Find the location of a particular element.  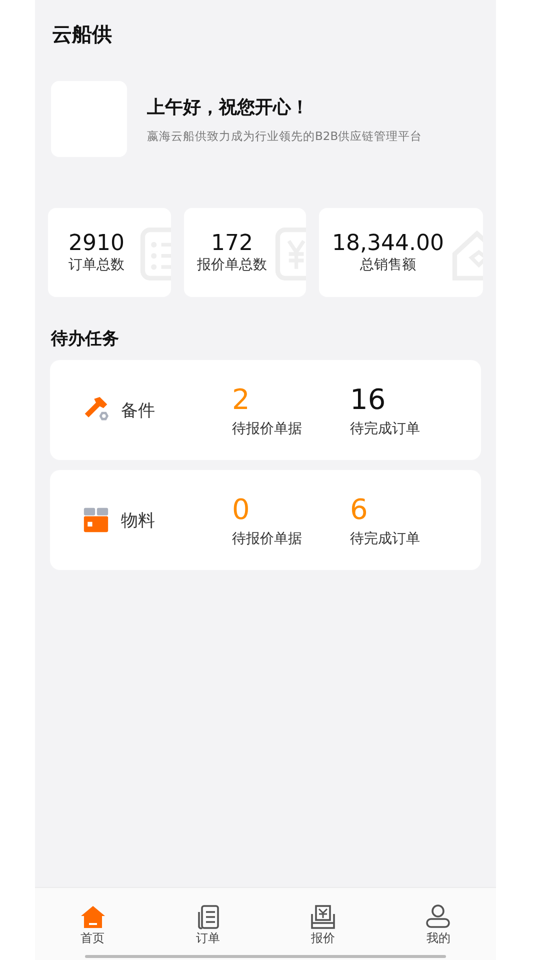

task-card: 备件 2 待报价单据 16 待完成订单 is located at coordinates (265, 410).